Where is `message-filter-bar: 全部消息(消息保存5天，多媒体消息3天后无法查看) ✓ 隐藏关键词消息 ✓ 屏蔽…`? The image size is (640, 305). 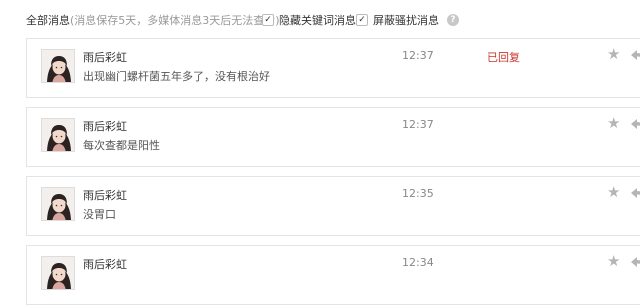 message-filter-bar: 全部消息(消息保存5天，多媒体消息3天后无法查看) ✓ 隐藏关键词消息 ✓ 屏蔽… is located at coordinates (320, 18).